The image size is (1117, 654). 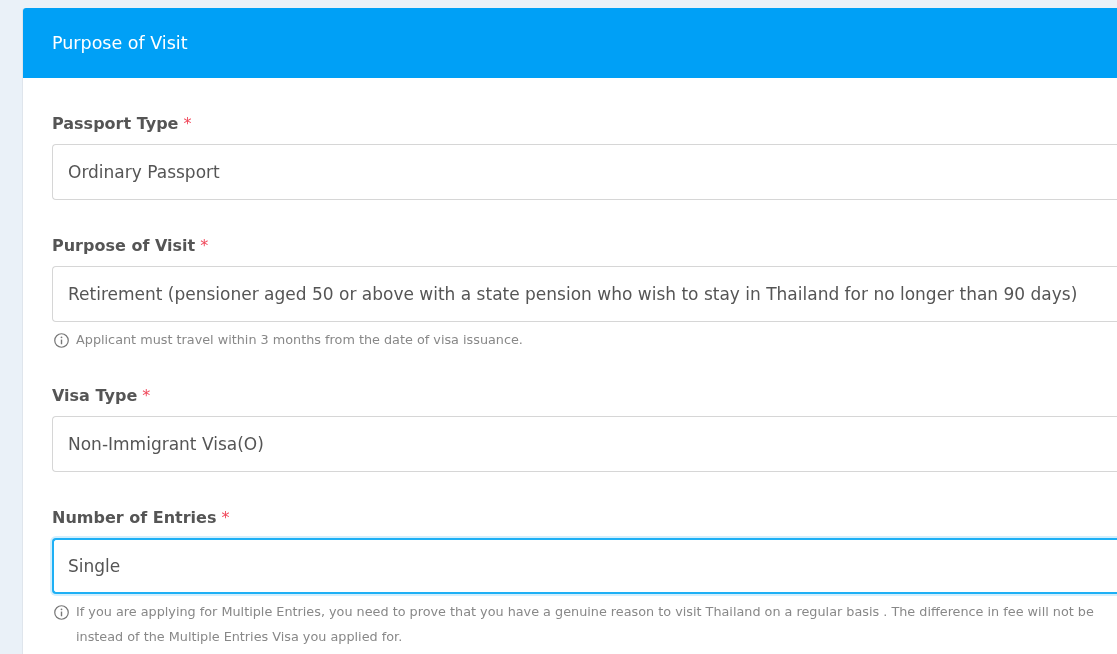 What do you see at coordinates (95, 396) in the screenshot?
I see `field-label: Visa Type` at bounding box center [95, 396].